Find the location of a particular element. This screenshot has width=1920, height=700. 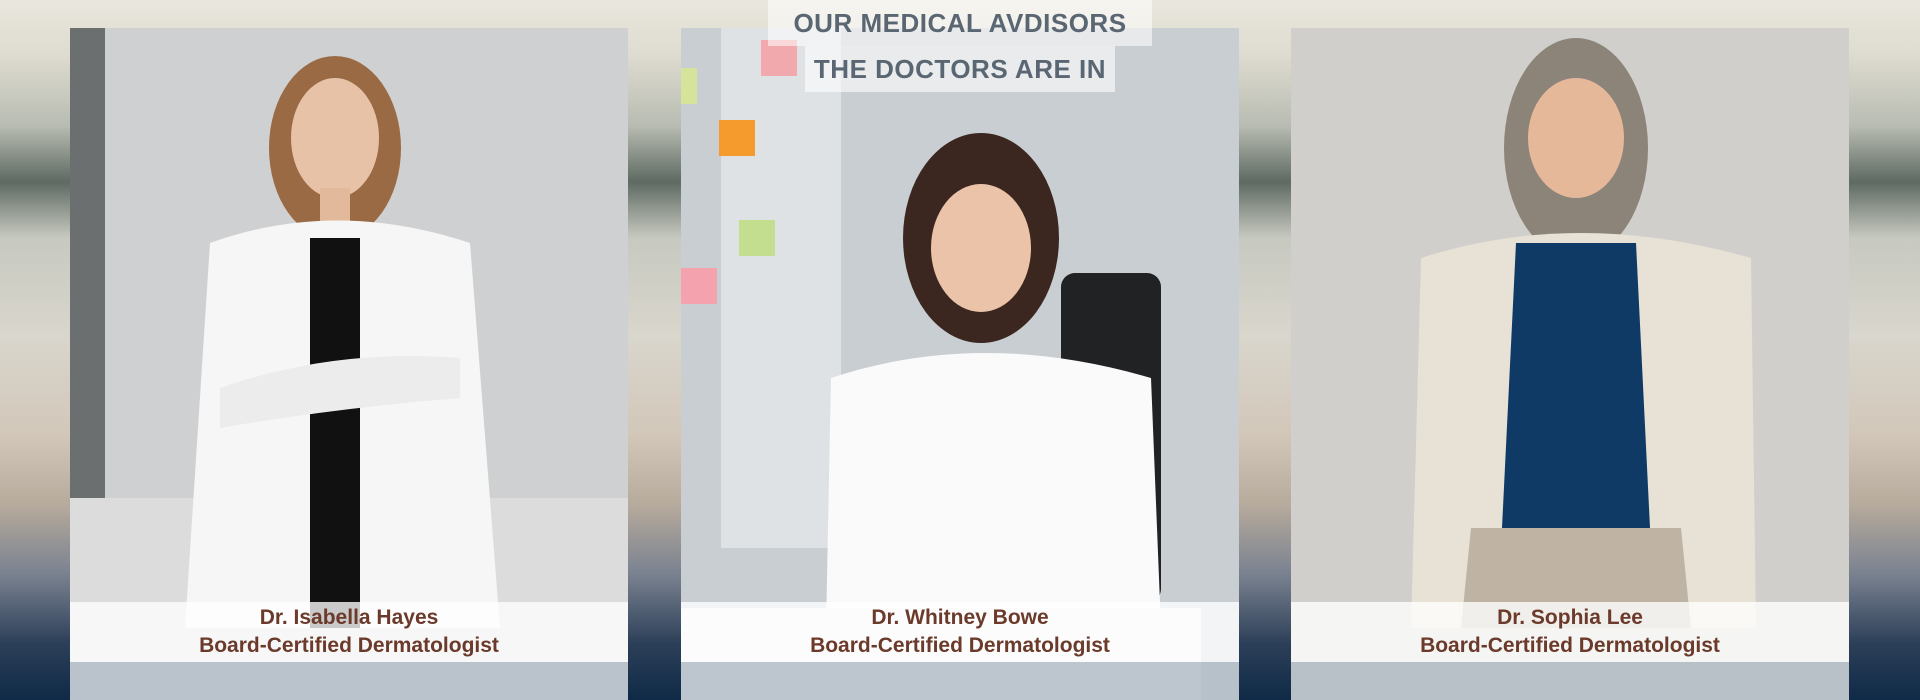

section-title: OUR MEDICAL AVDISORS is located at coordinates (960, 22).